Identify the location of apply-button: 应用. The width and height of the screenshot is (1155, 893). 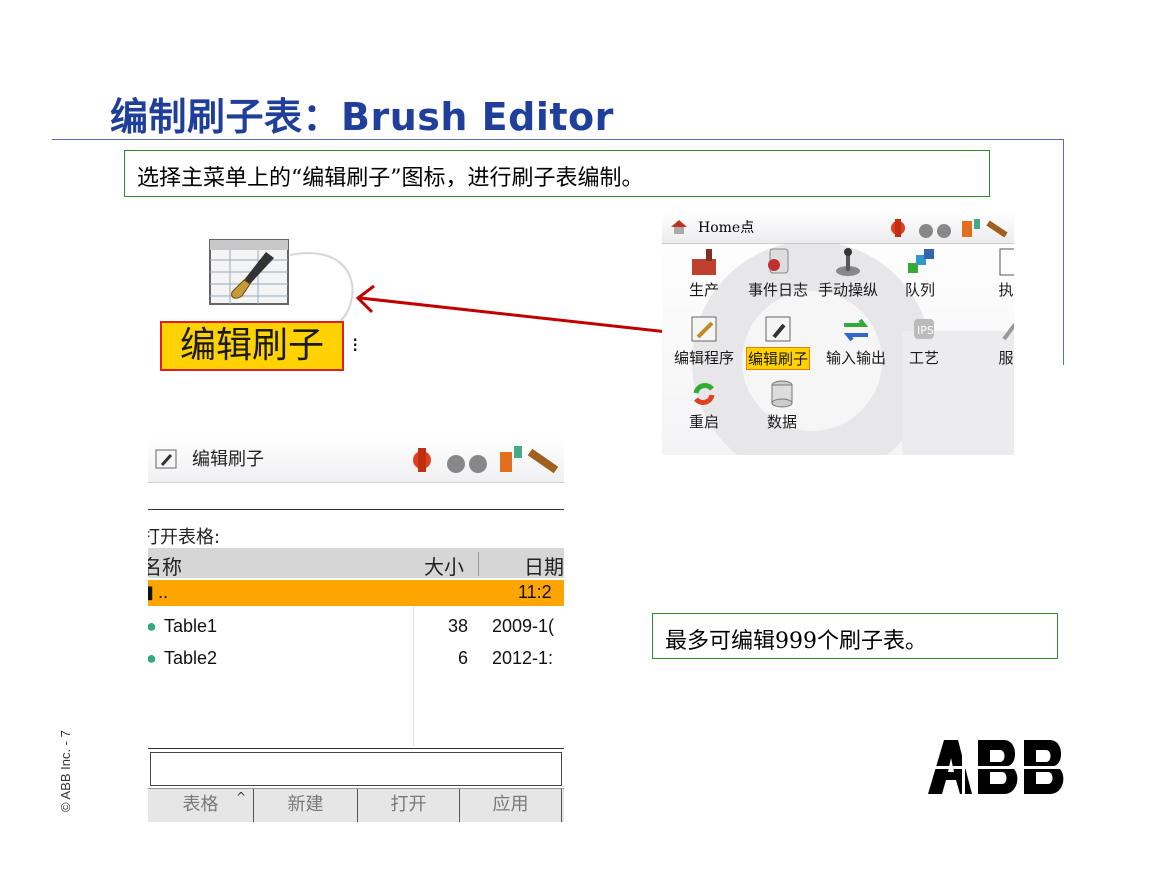
(511, 805).